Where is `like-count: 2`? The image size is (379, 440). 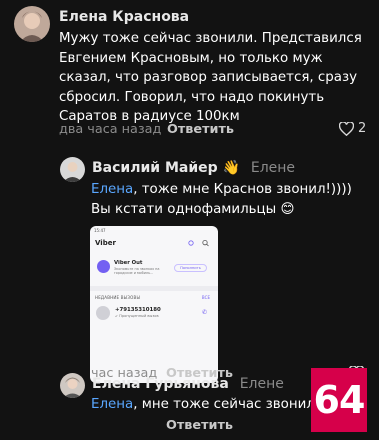
like-count: 2 is located at coordinates (362, 128).